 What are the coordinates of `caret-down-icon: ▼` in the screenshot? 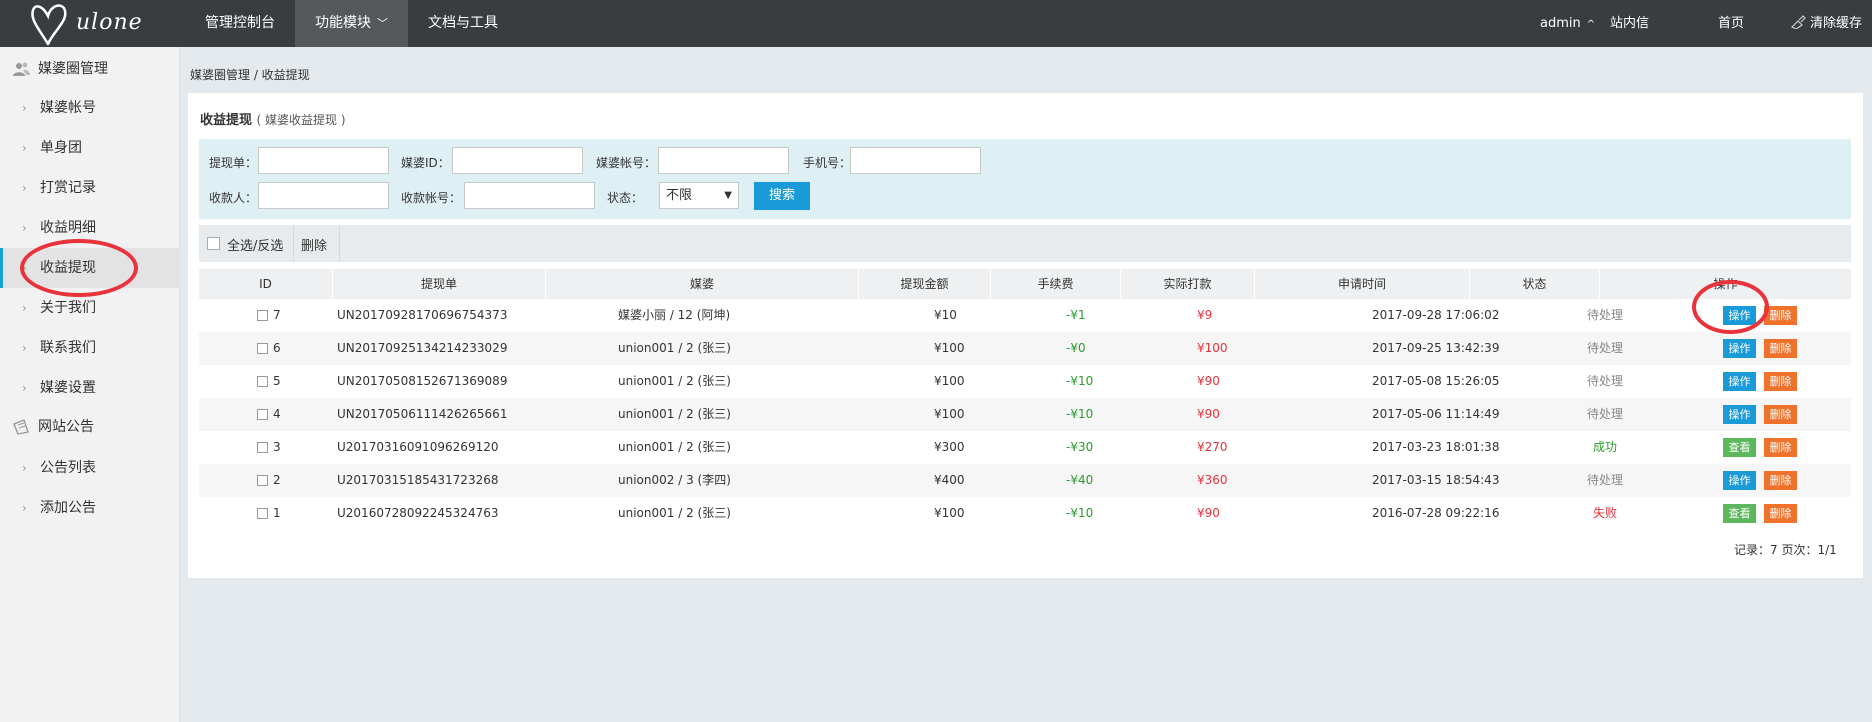 It's located at (728, 195).